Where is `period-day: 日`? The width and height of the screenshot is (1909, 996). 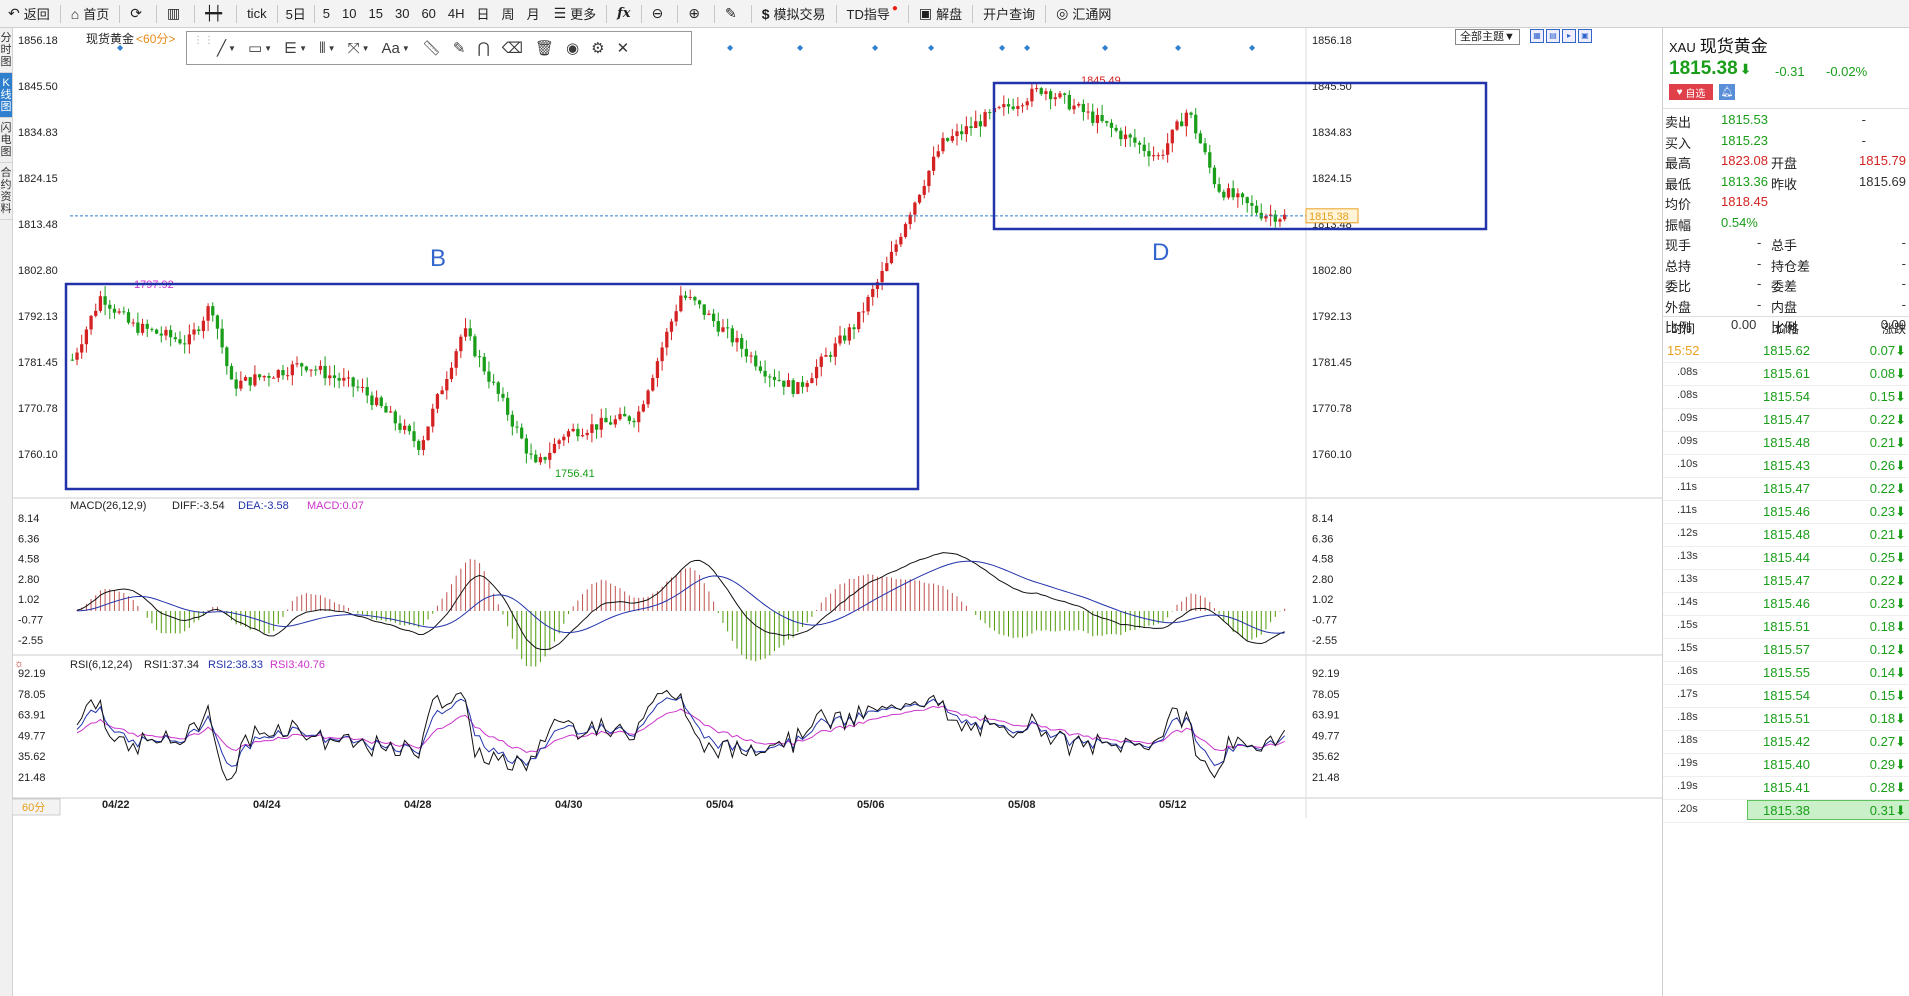
period-day: 日 is located at coordinates (483, 14).